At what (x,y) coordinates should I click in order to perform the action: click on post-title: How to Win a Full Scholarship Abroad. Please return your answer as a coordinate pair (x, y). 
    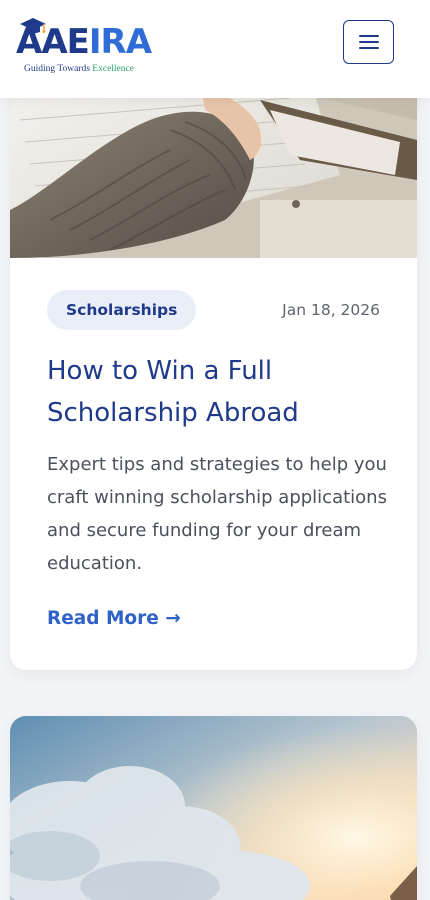
    Looking at the image, I should click on (217, 392).